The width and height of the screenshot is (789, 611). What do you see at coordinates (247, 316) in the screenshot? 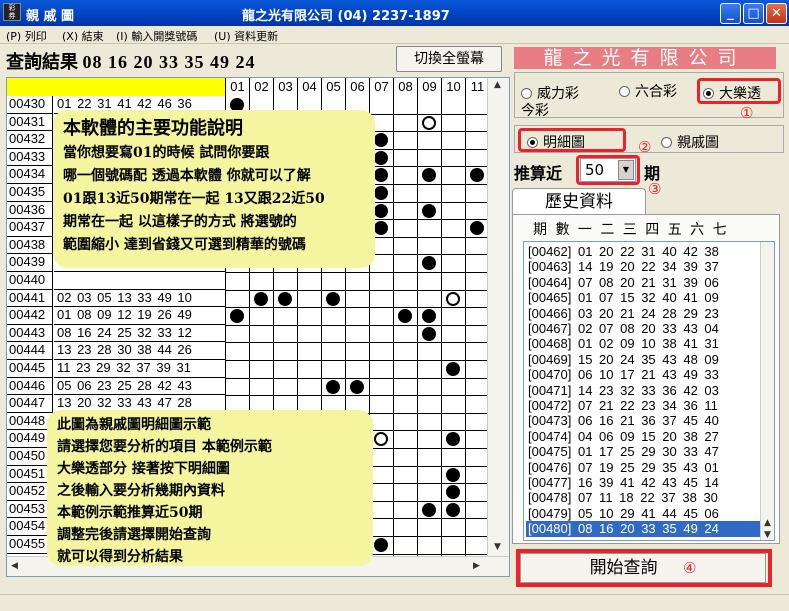
I see `table-row: 00442 01 08 09 12 19 26 49` at bounding box center [247, 316].